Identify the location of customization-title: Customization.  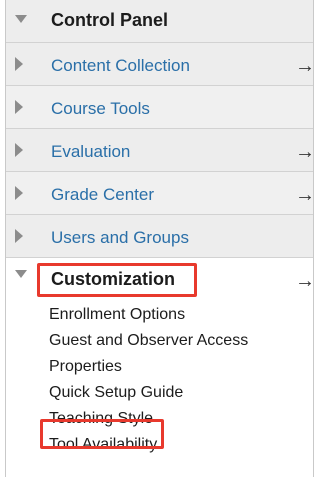
(113, 279).